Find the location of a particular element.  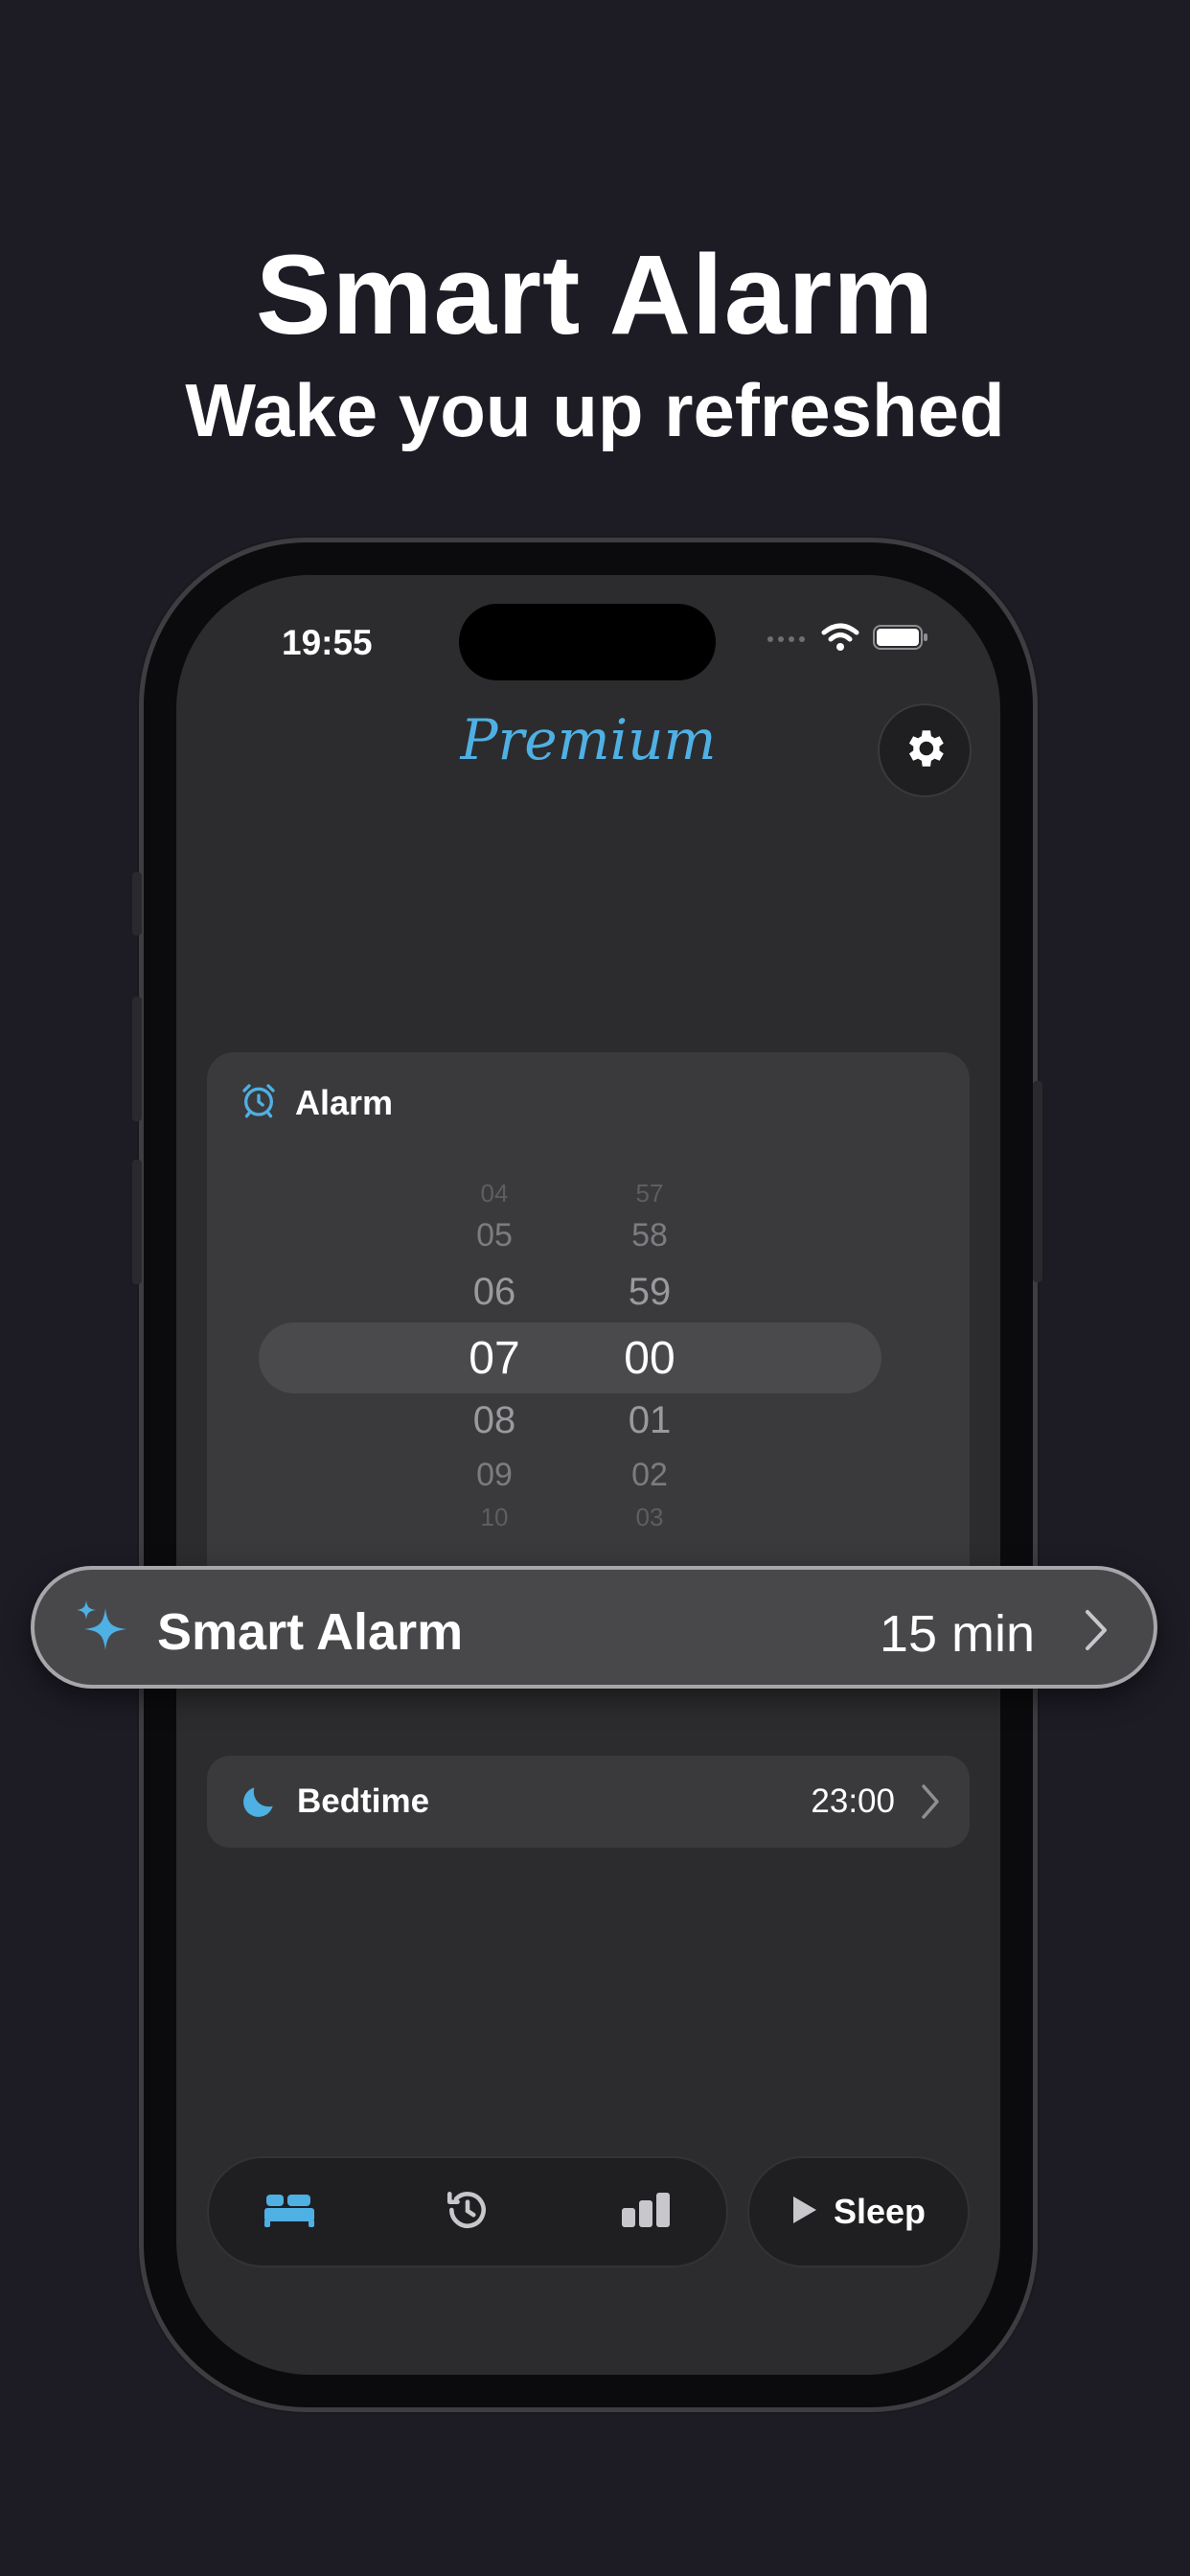

premium-logo: Premium is located at coordinates (588, 739).